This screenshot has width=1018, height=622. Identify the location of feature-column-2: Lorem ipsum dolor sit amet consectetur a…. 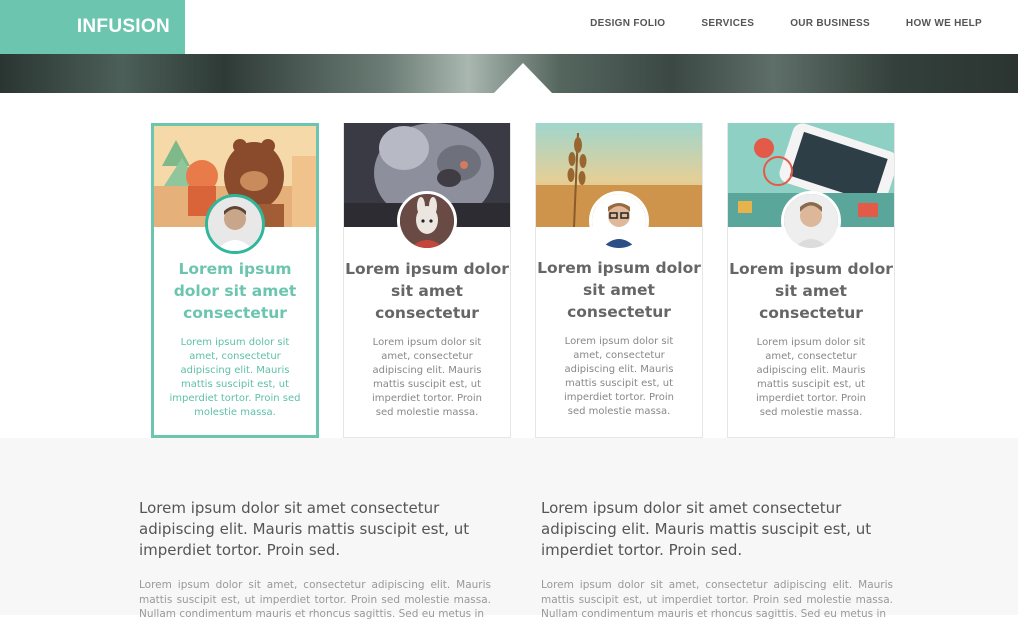
(717, 560).